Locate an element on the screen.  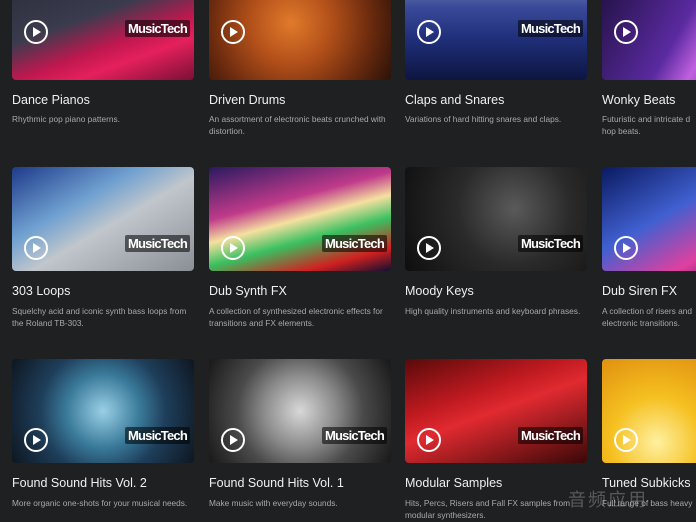
corner-watermark: 音频应用 is located at coordinates (608, 500).